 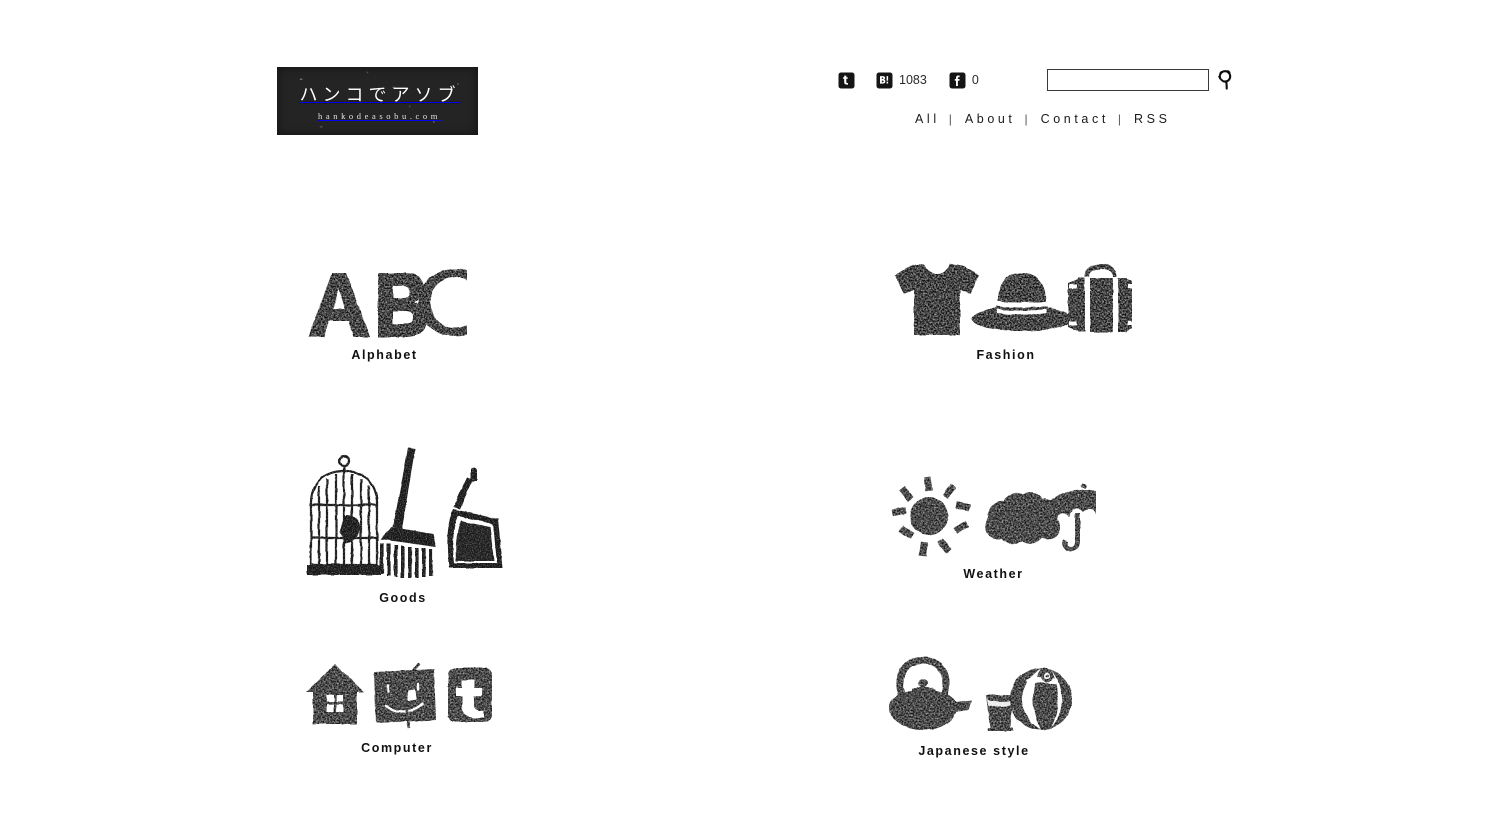 I want to click on category-kitchenware: kitchenware, so click(x=1062, y=535).